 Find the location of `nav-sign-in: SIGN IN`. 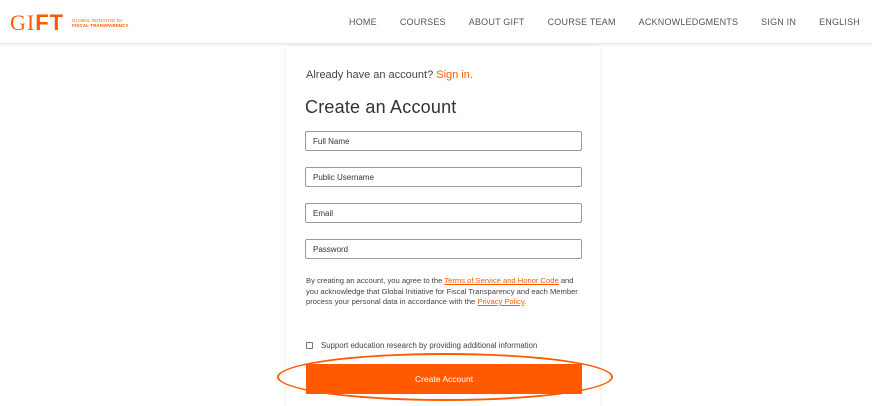

nav-sign-in: SIGN IN is located at coordinates (778, 22).